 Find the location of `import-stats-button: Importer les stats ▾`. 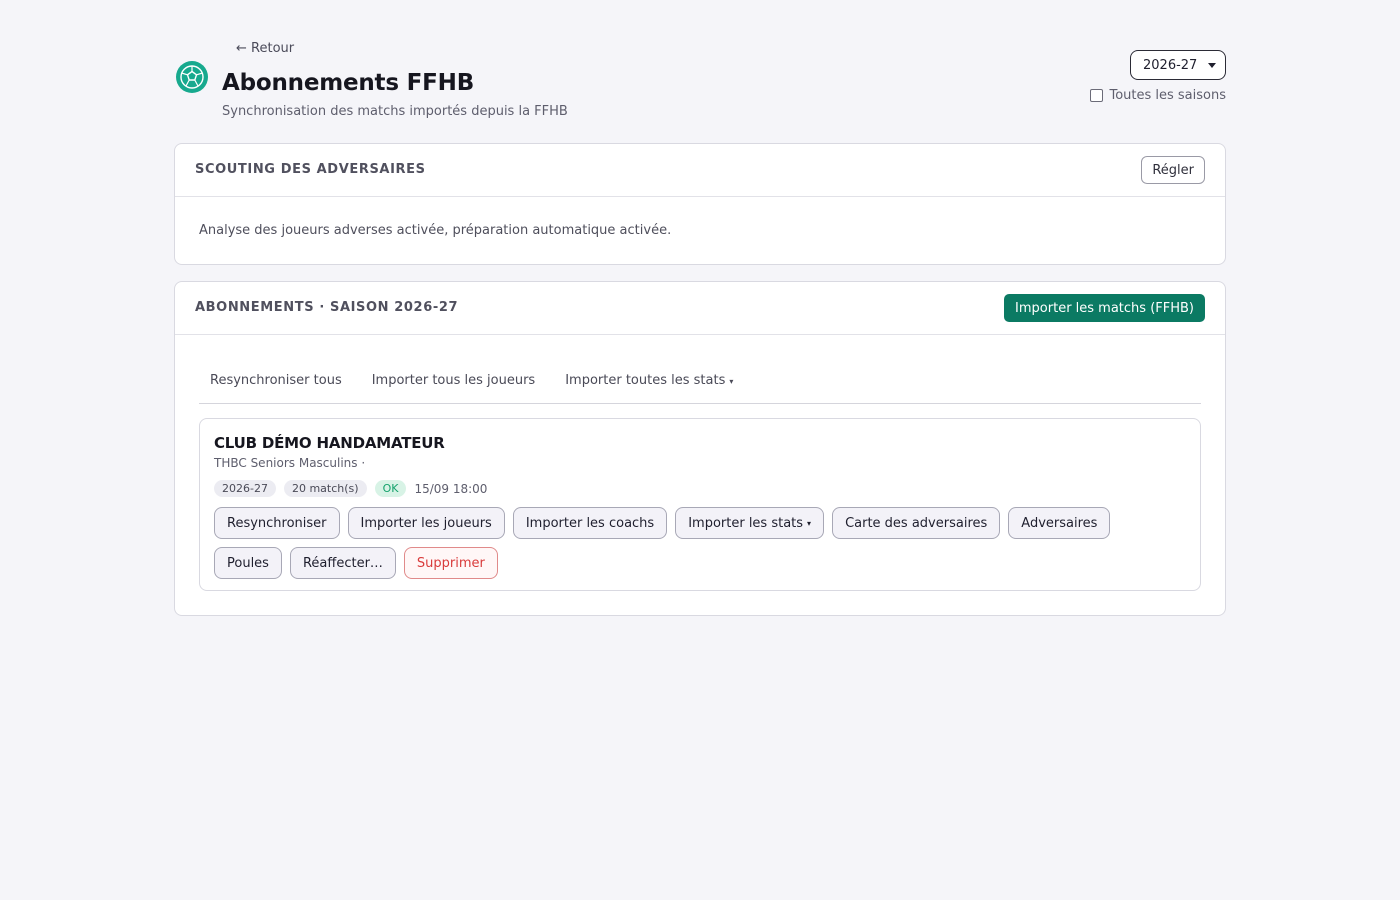

import-stats-button: Importer les stats ▾ is located at coordinates (750, 523).